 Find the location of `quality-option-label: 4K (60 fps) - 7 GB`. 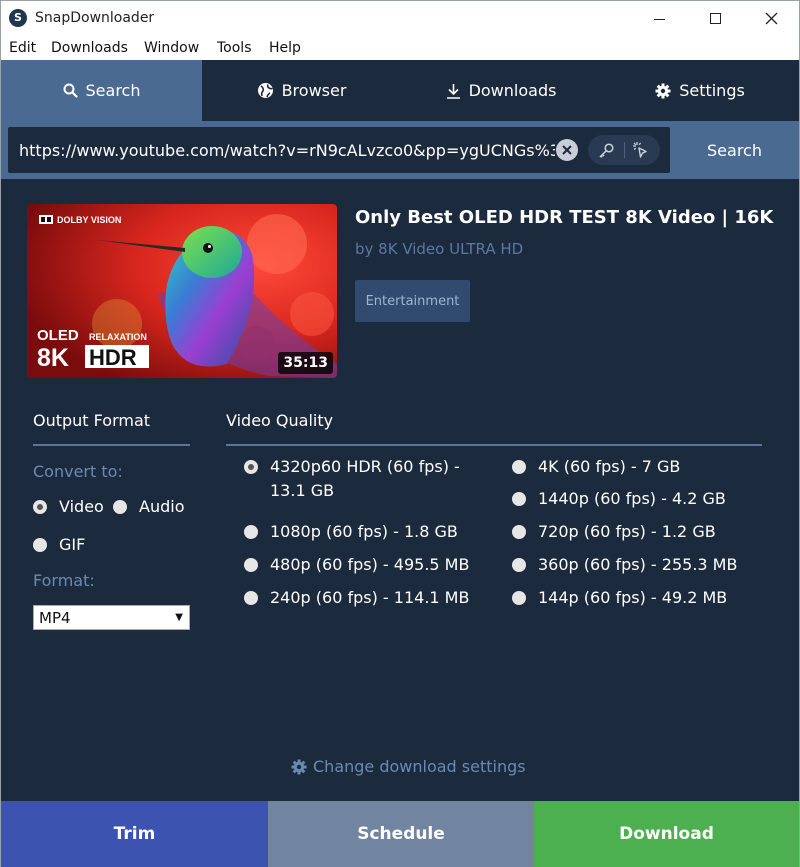

quality-option-label: 4K (60 fps) - 7 GB is located at coordinates (609, 466).